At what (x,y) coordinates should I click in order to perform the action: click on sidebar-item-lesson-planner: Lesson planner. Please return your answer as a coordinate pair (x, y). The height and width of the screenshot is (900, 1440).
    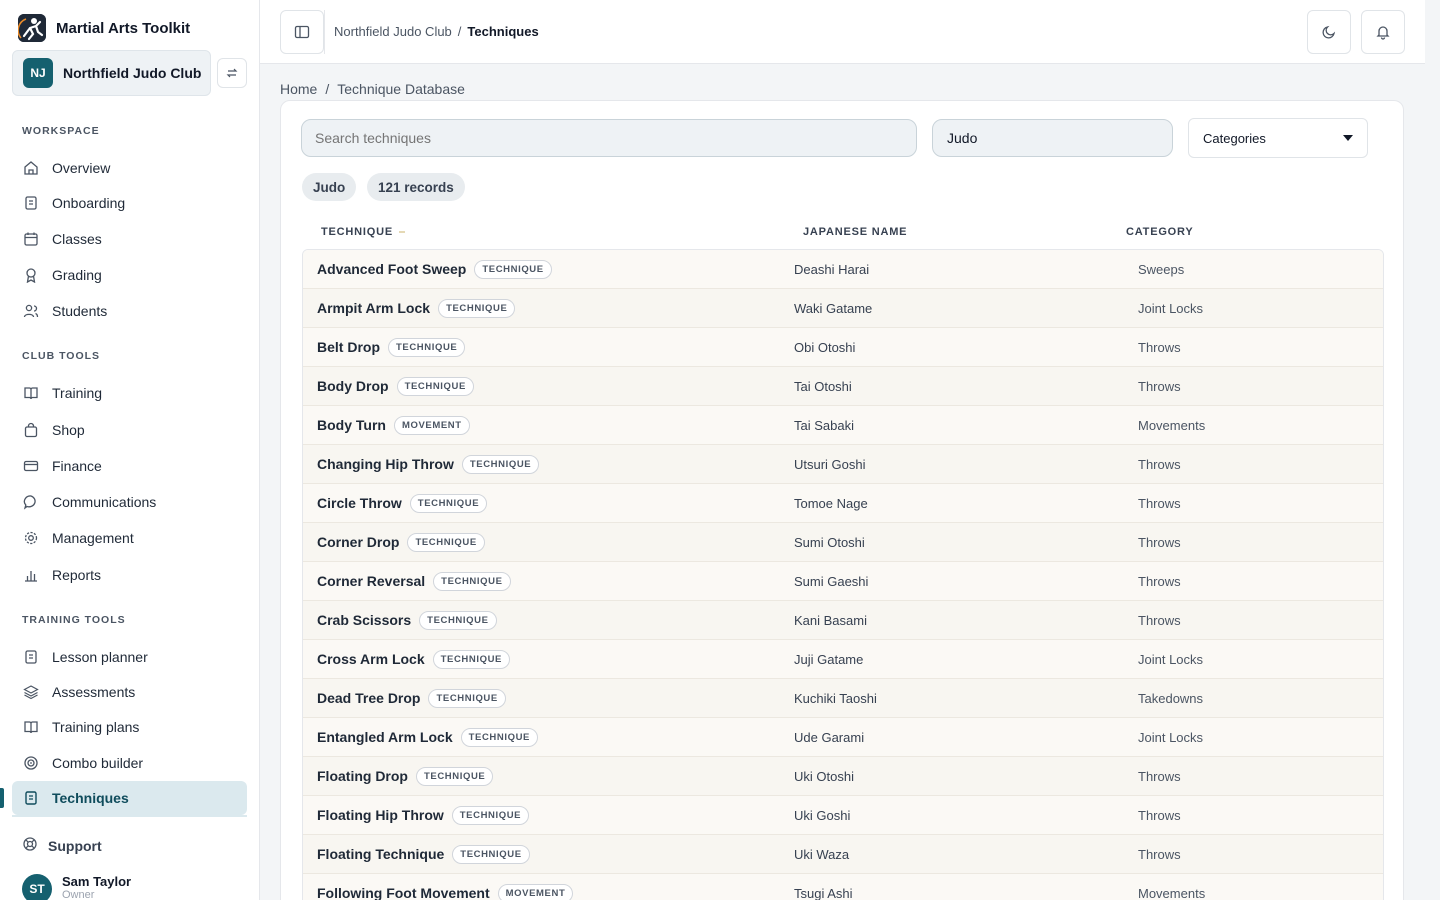
    Looking at the image, I should click on (129, 657).